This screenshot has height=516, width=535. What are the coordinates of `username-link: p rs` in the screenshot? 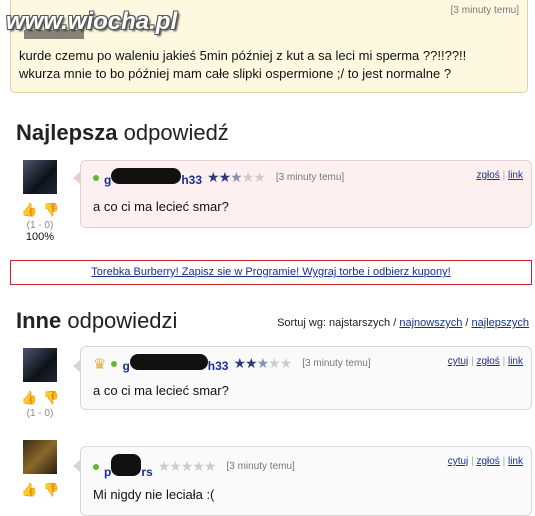 It's located at (128, 466).